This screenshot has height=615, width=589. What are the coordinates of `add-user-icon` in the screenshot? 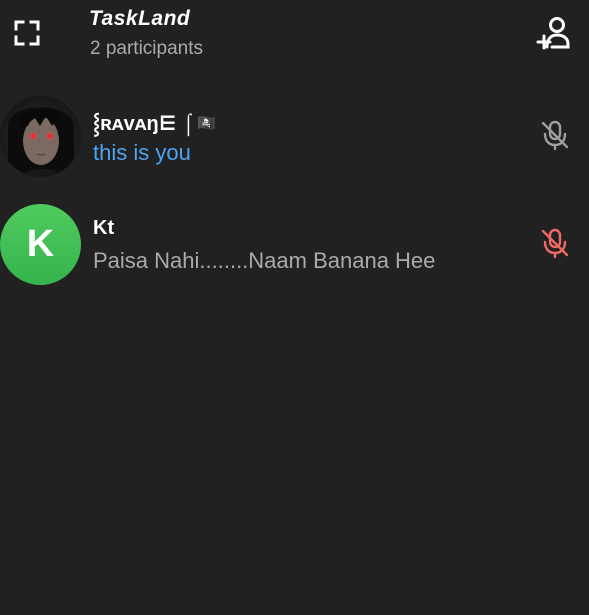 It's located at (553, 33).